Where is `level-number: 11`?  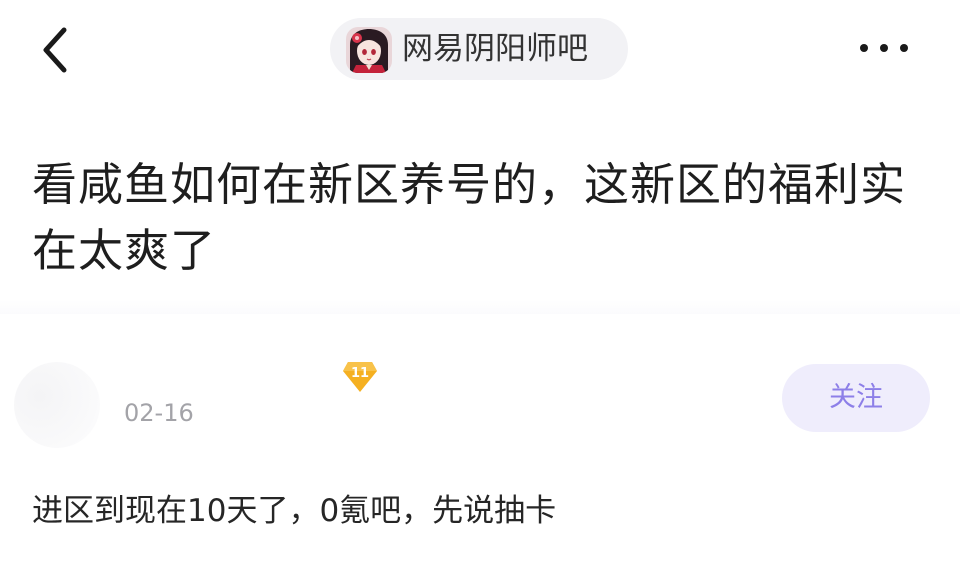 level-number: 11 is located at coordinates (360, 373).